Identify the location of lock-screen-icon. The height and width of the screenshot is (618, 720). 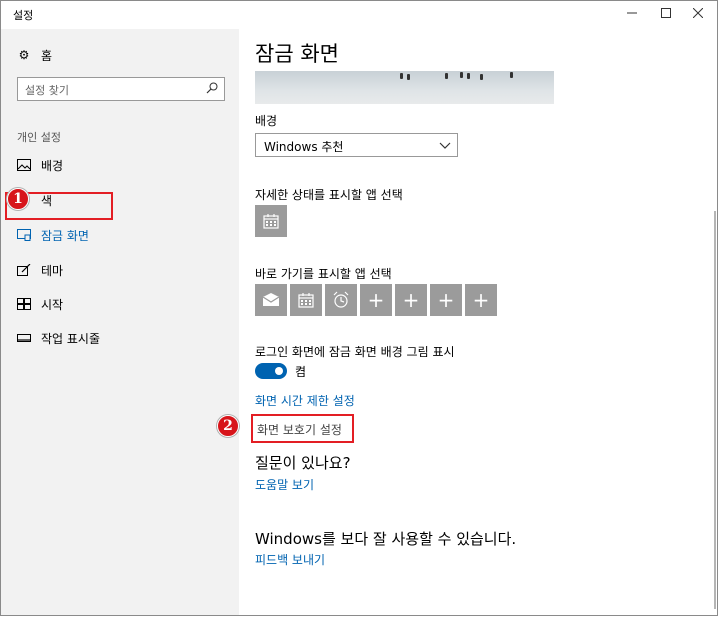
(24, 235).